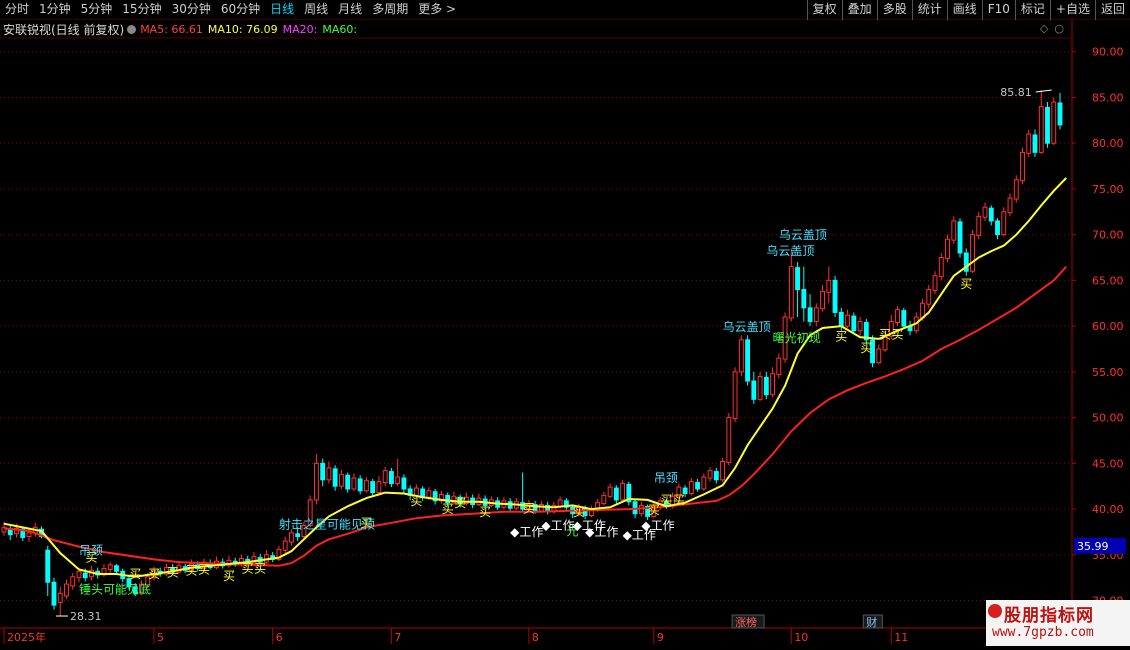  Describe the element at coordinates (91, 550) in the screenshot. I see `pattern-annotation: 吊颈` at that location.